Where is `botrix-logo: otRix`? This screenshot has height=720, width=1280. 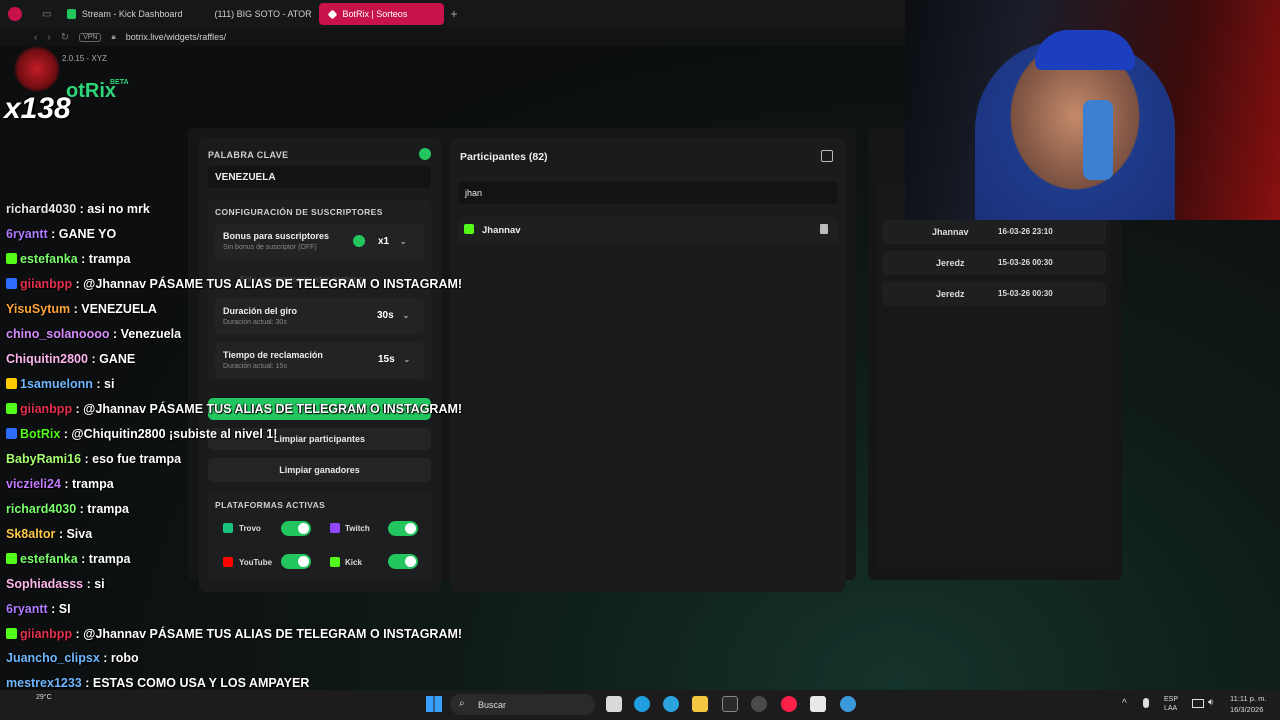
botrix-logo: otRix is located at coordinates (91, 91).